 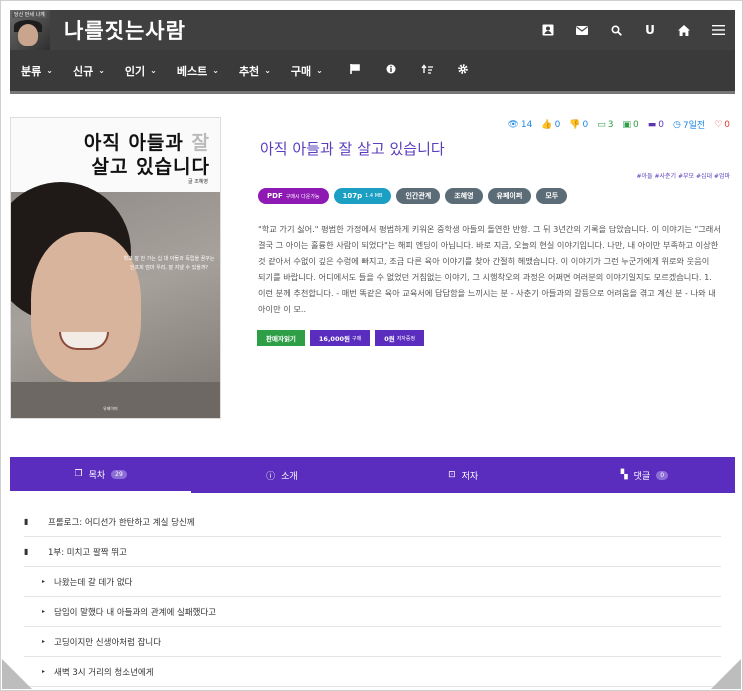 I want to click on mail-icon, so click(x=582, y=30).